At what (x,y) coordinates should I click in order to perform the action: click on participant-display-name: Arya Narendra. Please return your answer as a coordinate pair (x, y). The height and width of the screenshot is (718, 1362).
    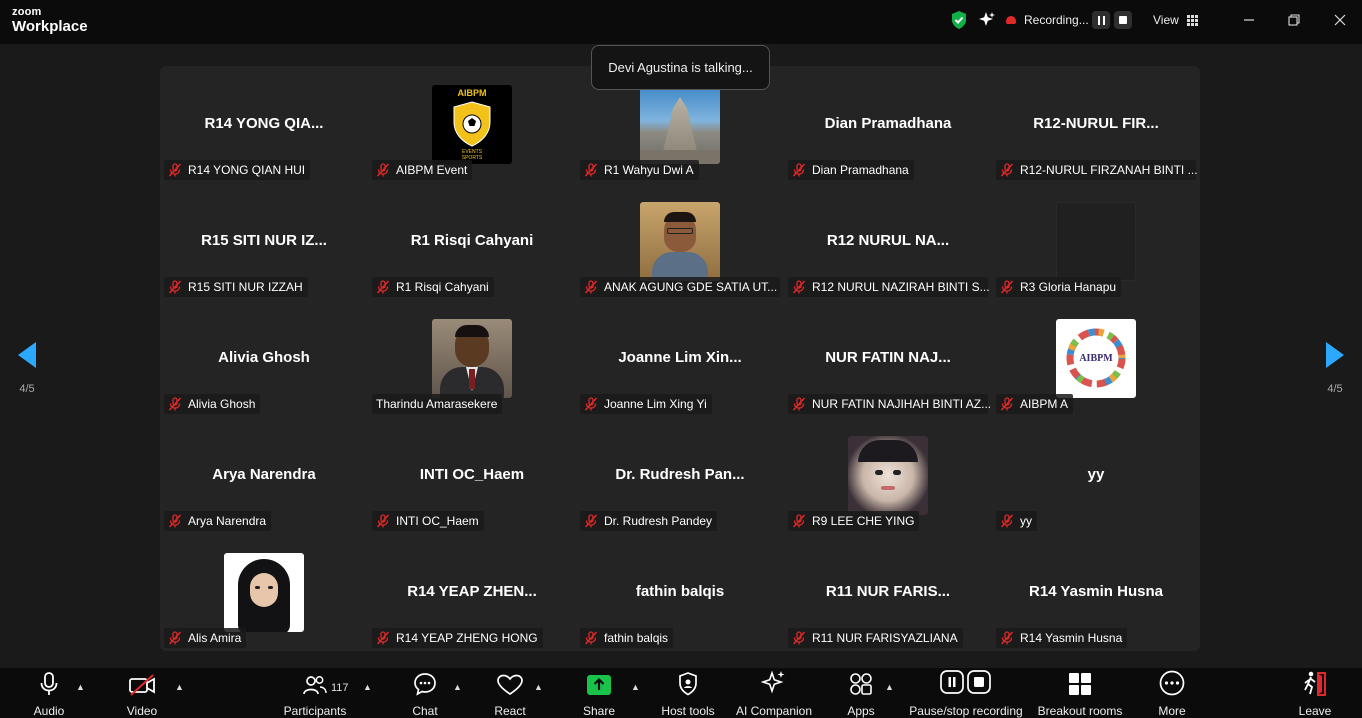
    Looking at the image, I should click on (264, 474).